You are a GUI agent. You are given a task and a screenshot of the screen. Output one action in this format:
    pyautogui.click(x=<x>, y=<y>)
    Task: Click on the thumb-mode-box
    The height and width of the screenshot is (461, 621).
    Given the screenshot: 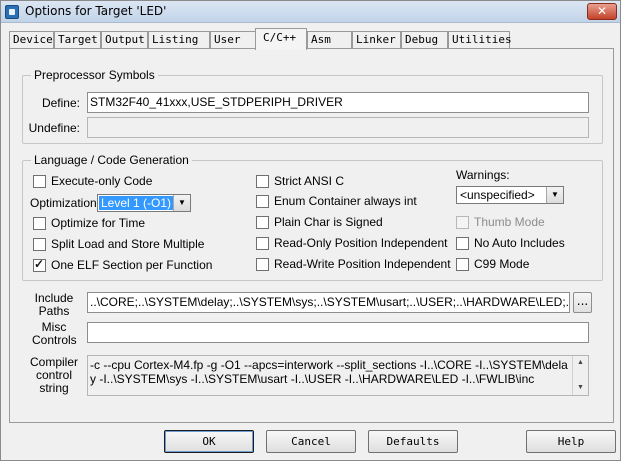 What is the action you would take?
    pyautogui.click(x=462, y=222)
    